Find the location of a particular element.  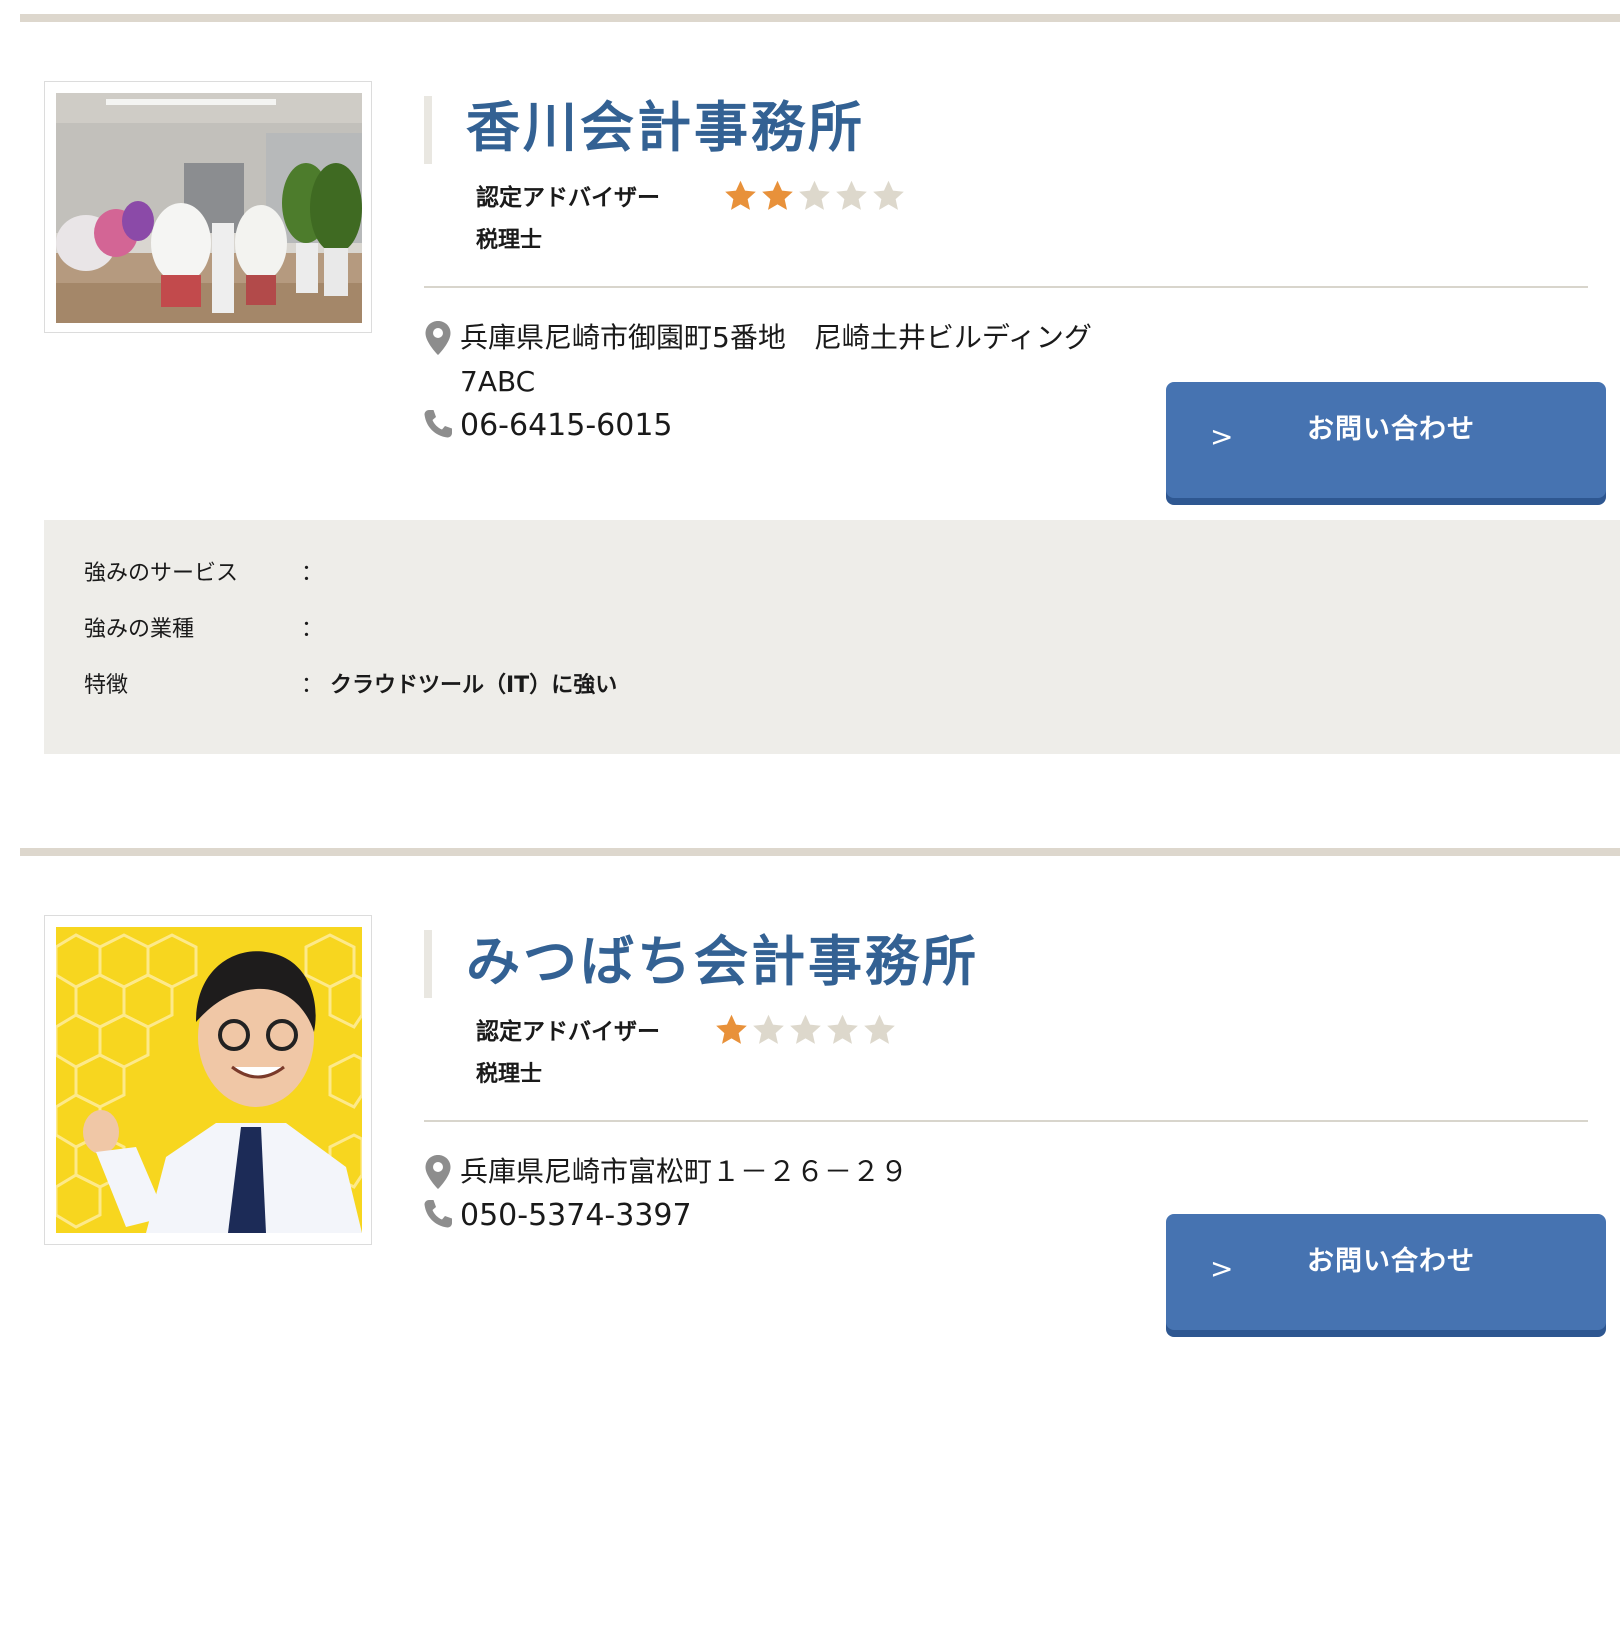

address-line-2: 7ABC is located at coordinates (498, 381).